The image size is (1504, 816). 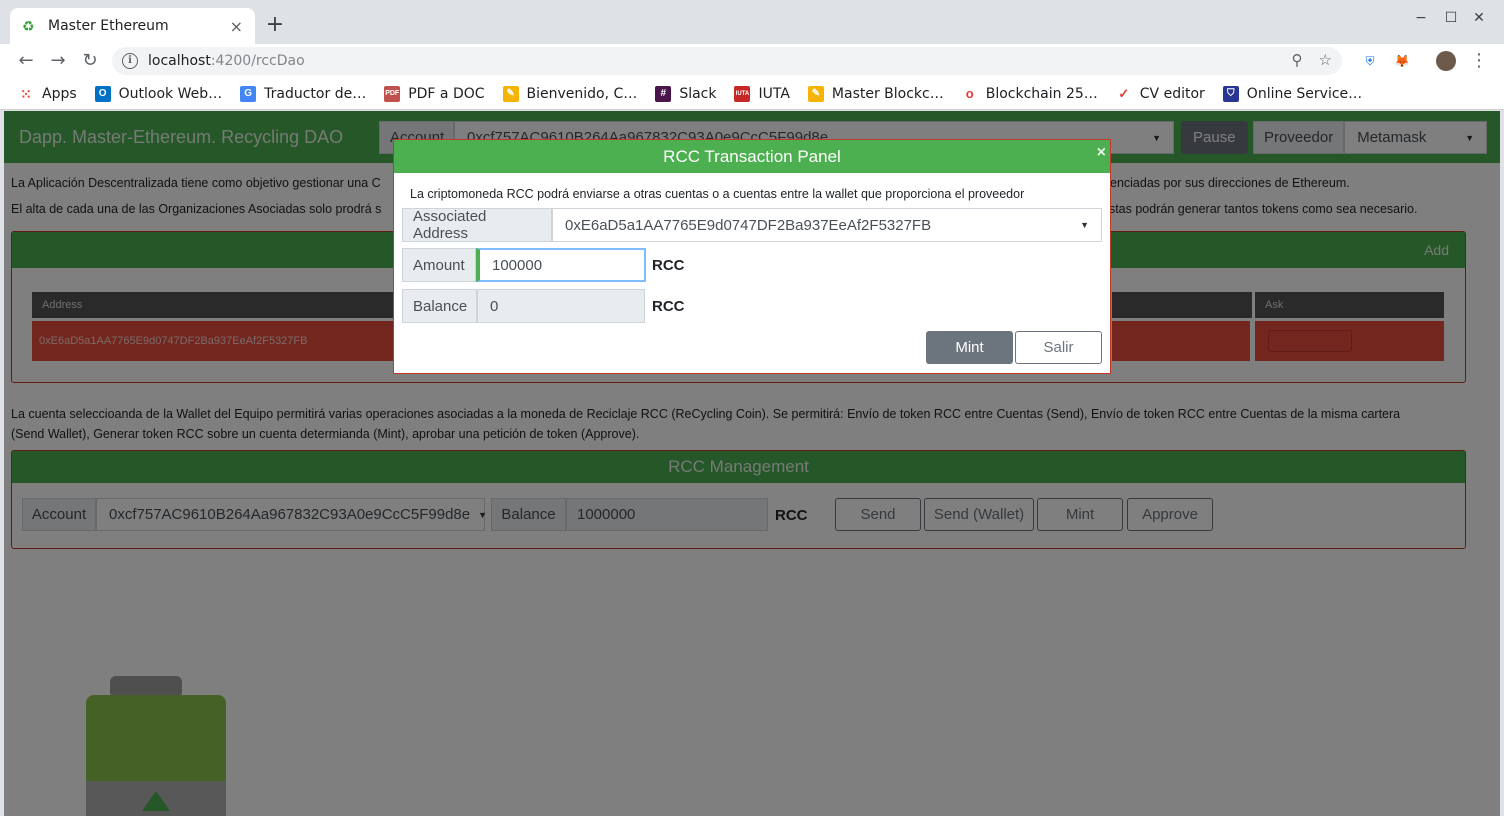 I want to click on amount-rcc-unit: RCC, so click(x=668, y=265).